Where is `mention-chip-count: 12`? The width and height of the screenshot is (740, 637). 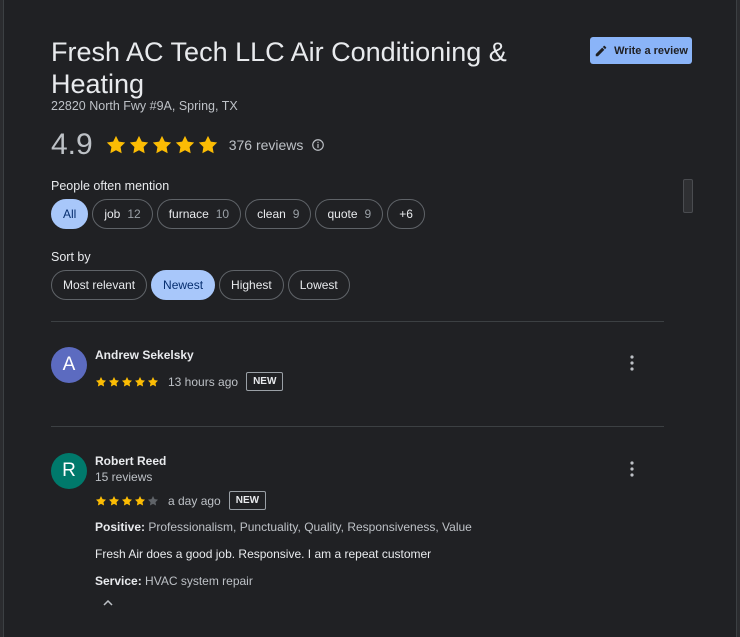 mention-chip-count: 12 is located at coordinates (134, 214).